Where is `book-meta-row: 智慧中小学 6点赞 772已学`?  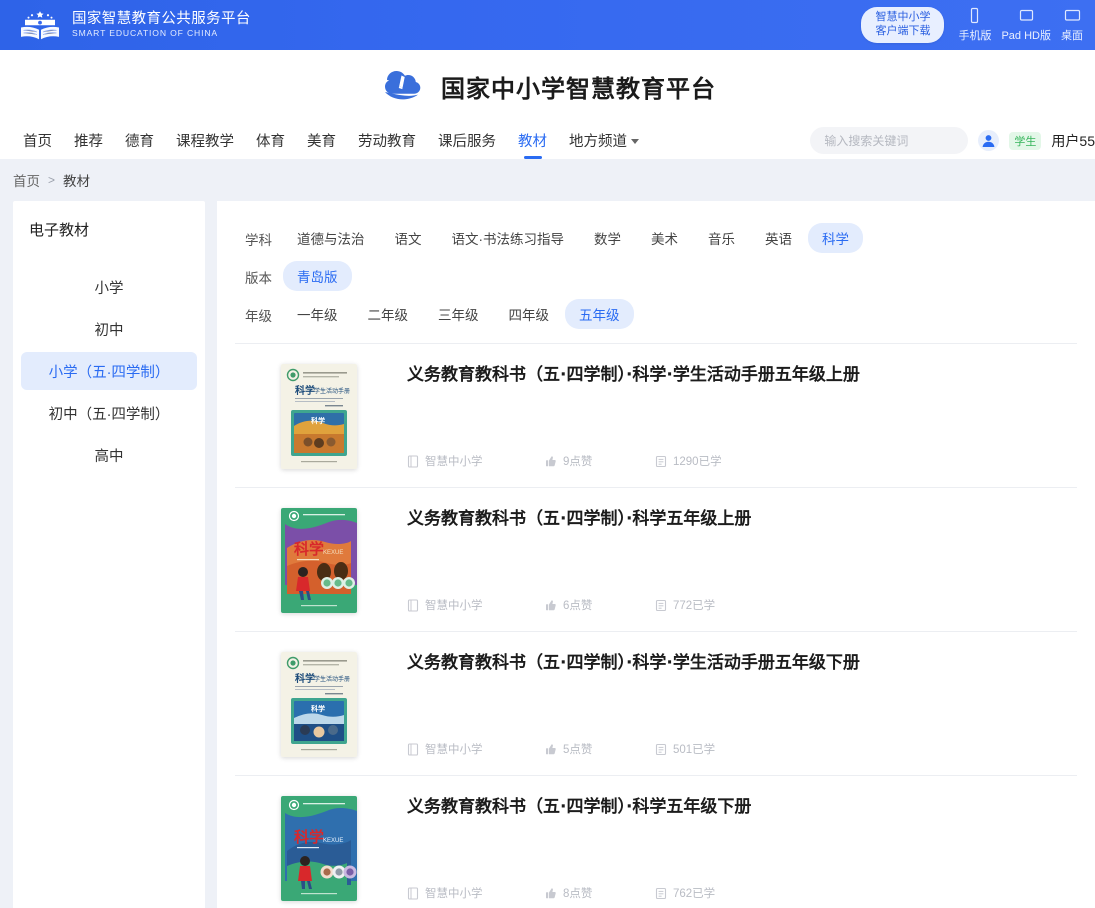 book-meta-row: 智慧中小学 6点赞 772已学 is located at coordinates (742, 605).